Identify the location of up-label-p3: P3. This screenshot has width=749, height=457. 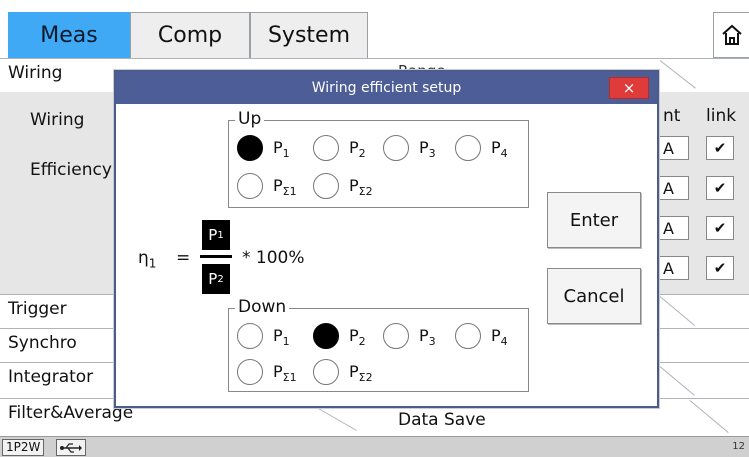
(427, 149).